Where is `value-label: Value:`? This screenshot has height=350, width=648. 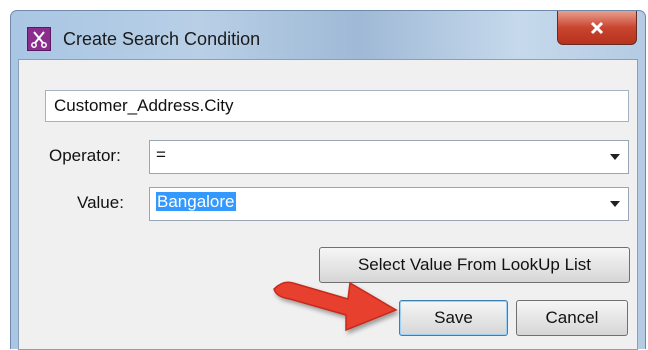 value-label: Value: is located at coordinates (100, 202).